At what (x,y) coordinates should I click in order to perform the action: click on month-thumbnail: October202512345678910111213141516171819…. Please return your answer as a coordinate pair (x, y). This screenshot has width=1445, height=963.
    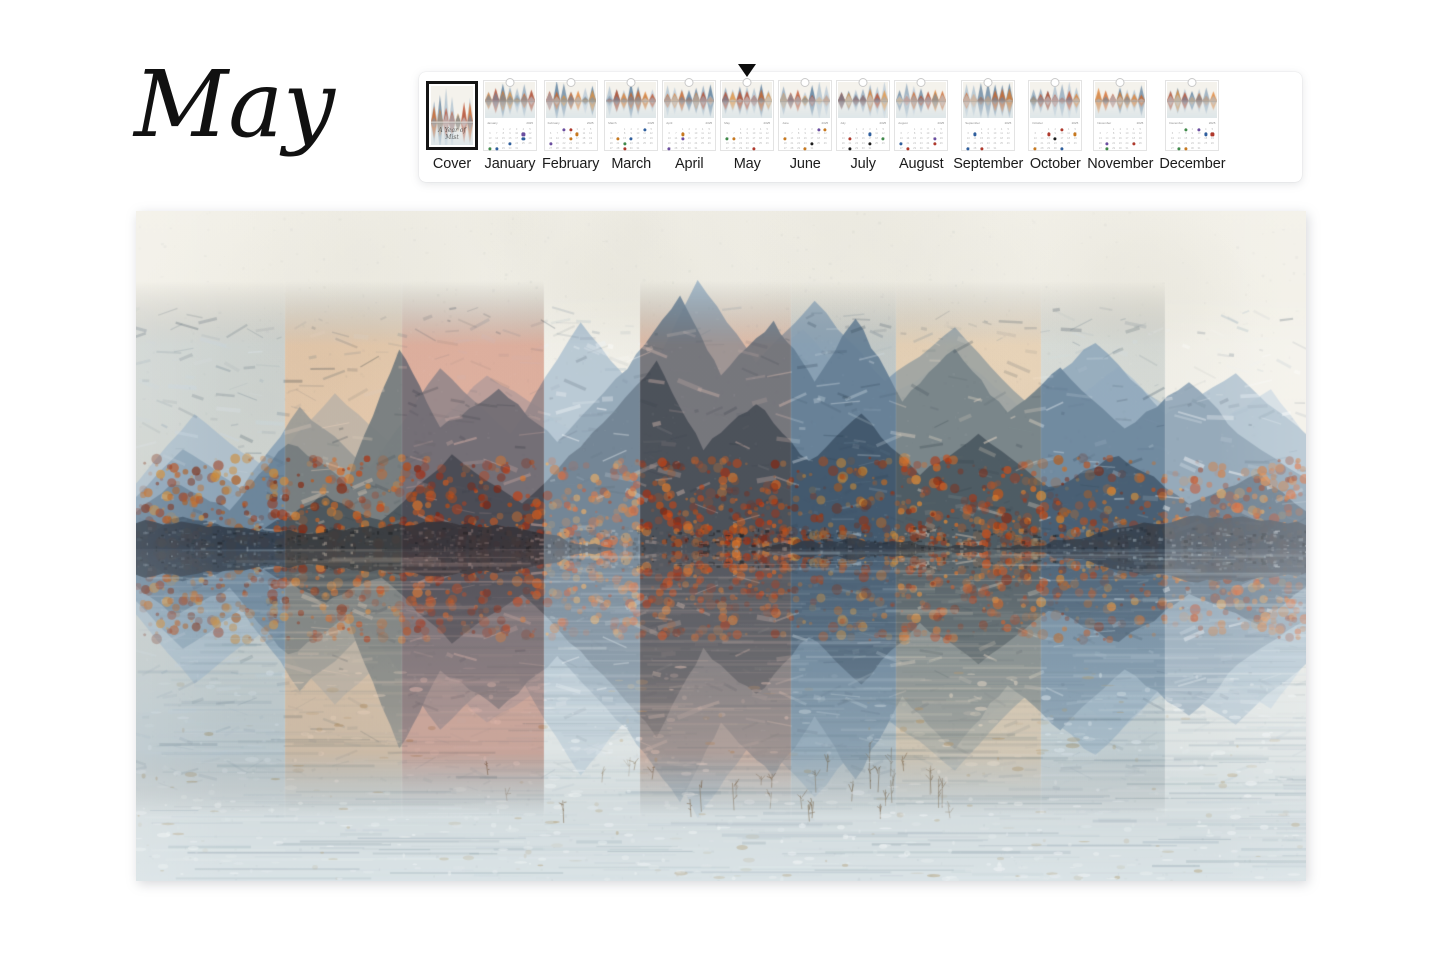
    Looking at the image, I should click on (1055, 114).